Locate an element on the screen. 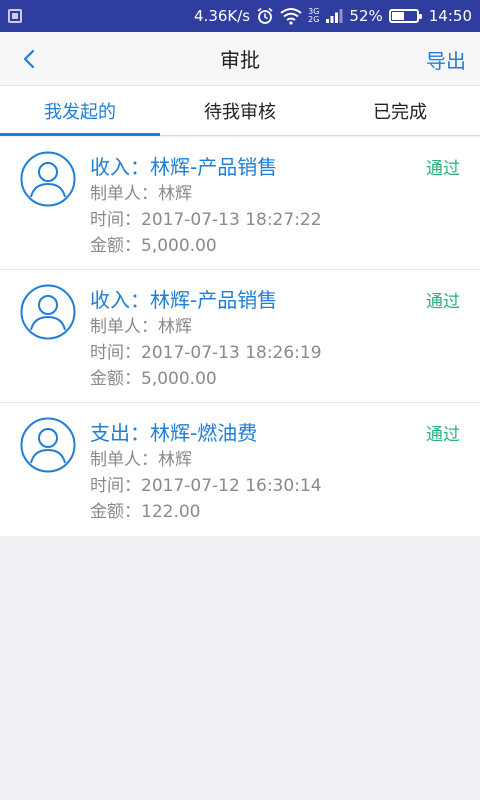 This screenshot has height=800, width=480. wifi-icon is located at coordinates (291, 16).